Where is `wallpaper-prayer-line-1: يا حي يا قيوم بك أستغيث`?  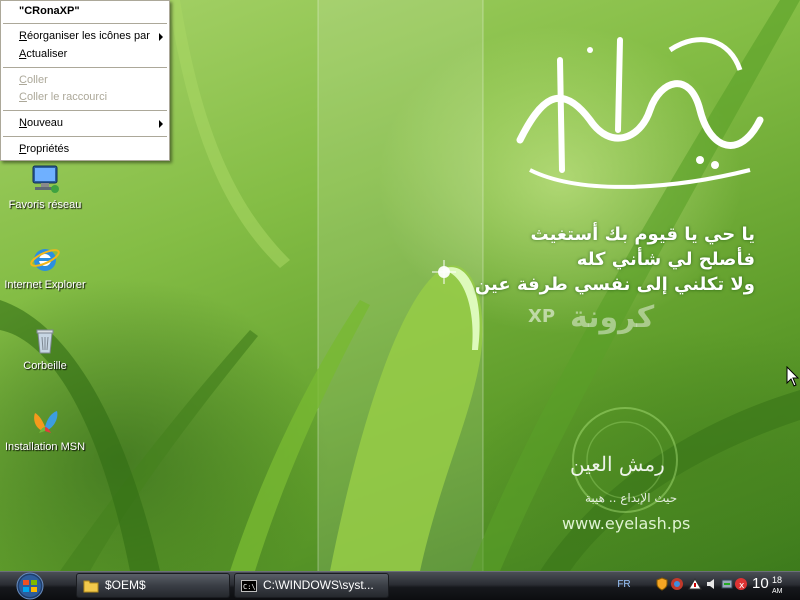 wallpaper-prayer-line-1: يا حي يا قيوم بك أستغيث is located at coordinates (642, 234).